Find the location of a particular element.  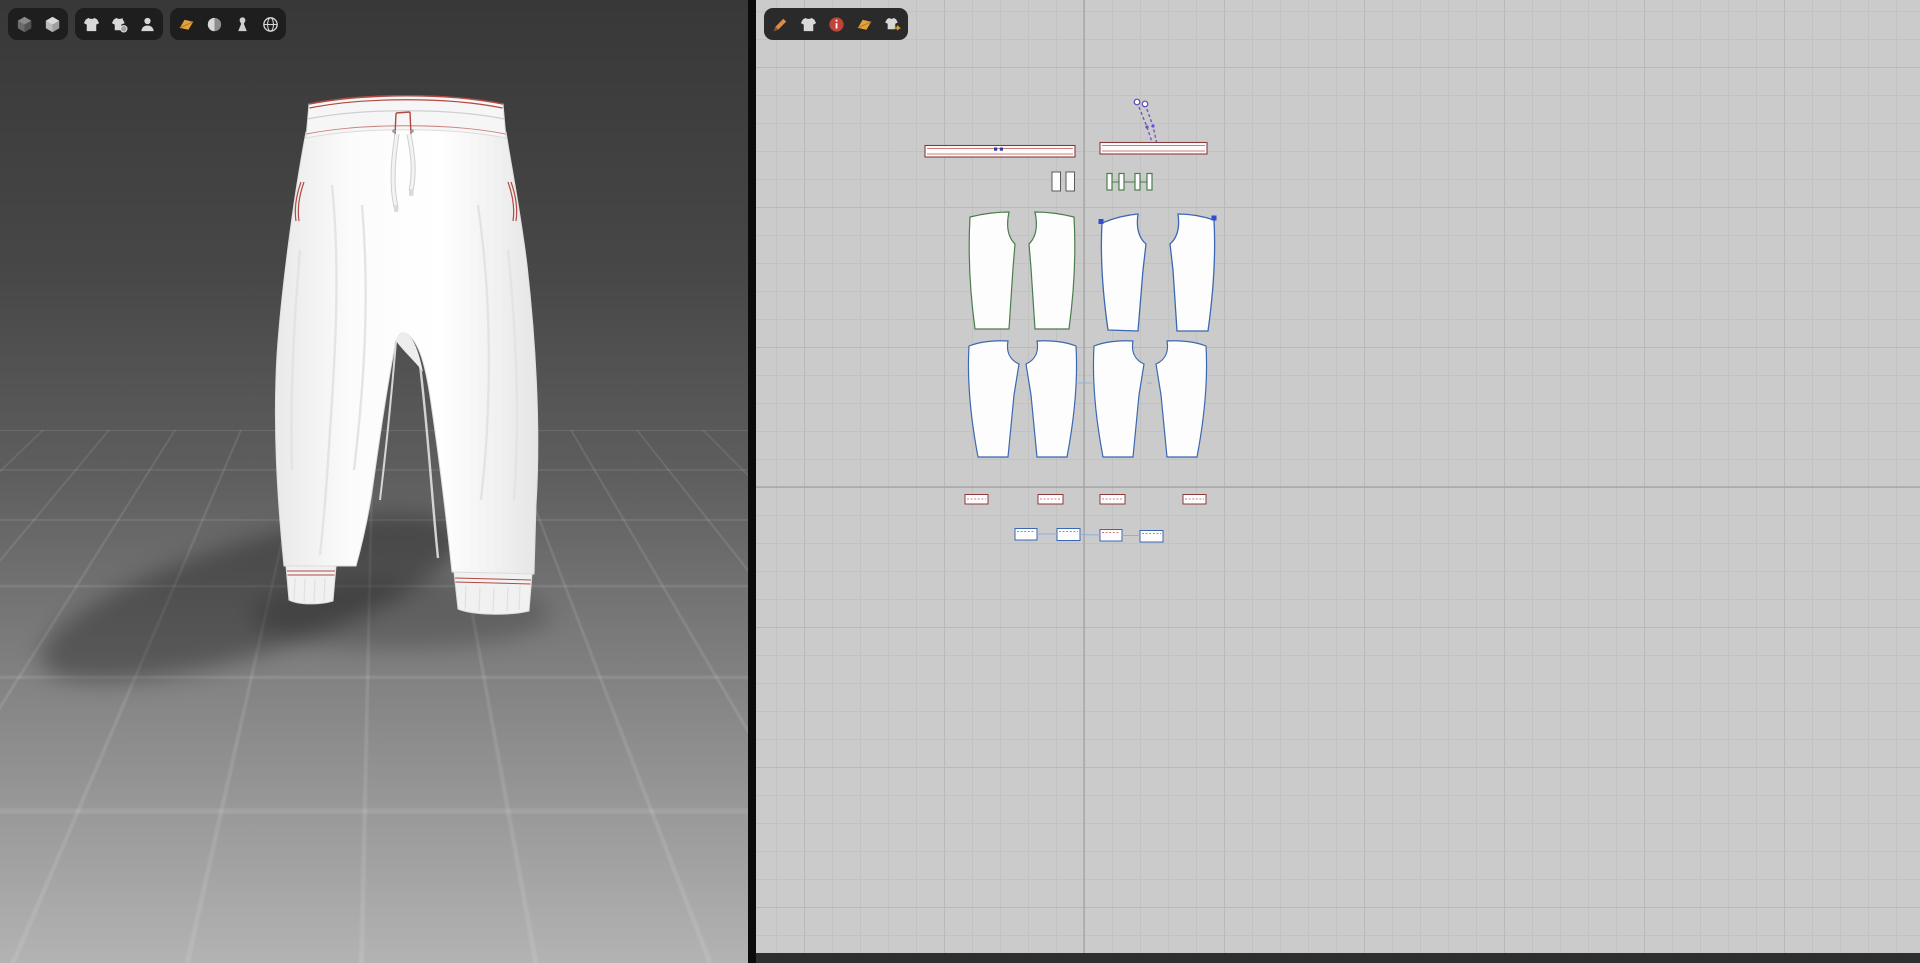

mesh-view-button is located at coordinates (52, 24).